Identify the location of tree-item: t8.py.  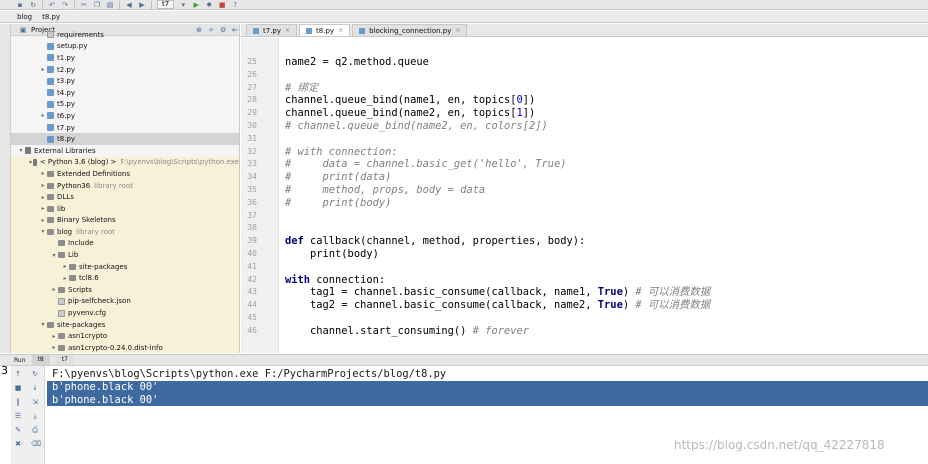
(125, 139).